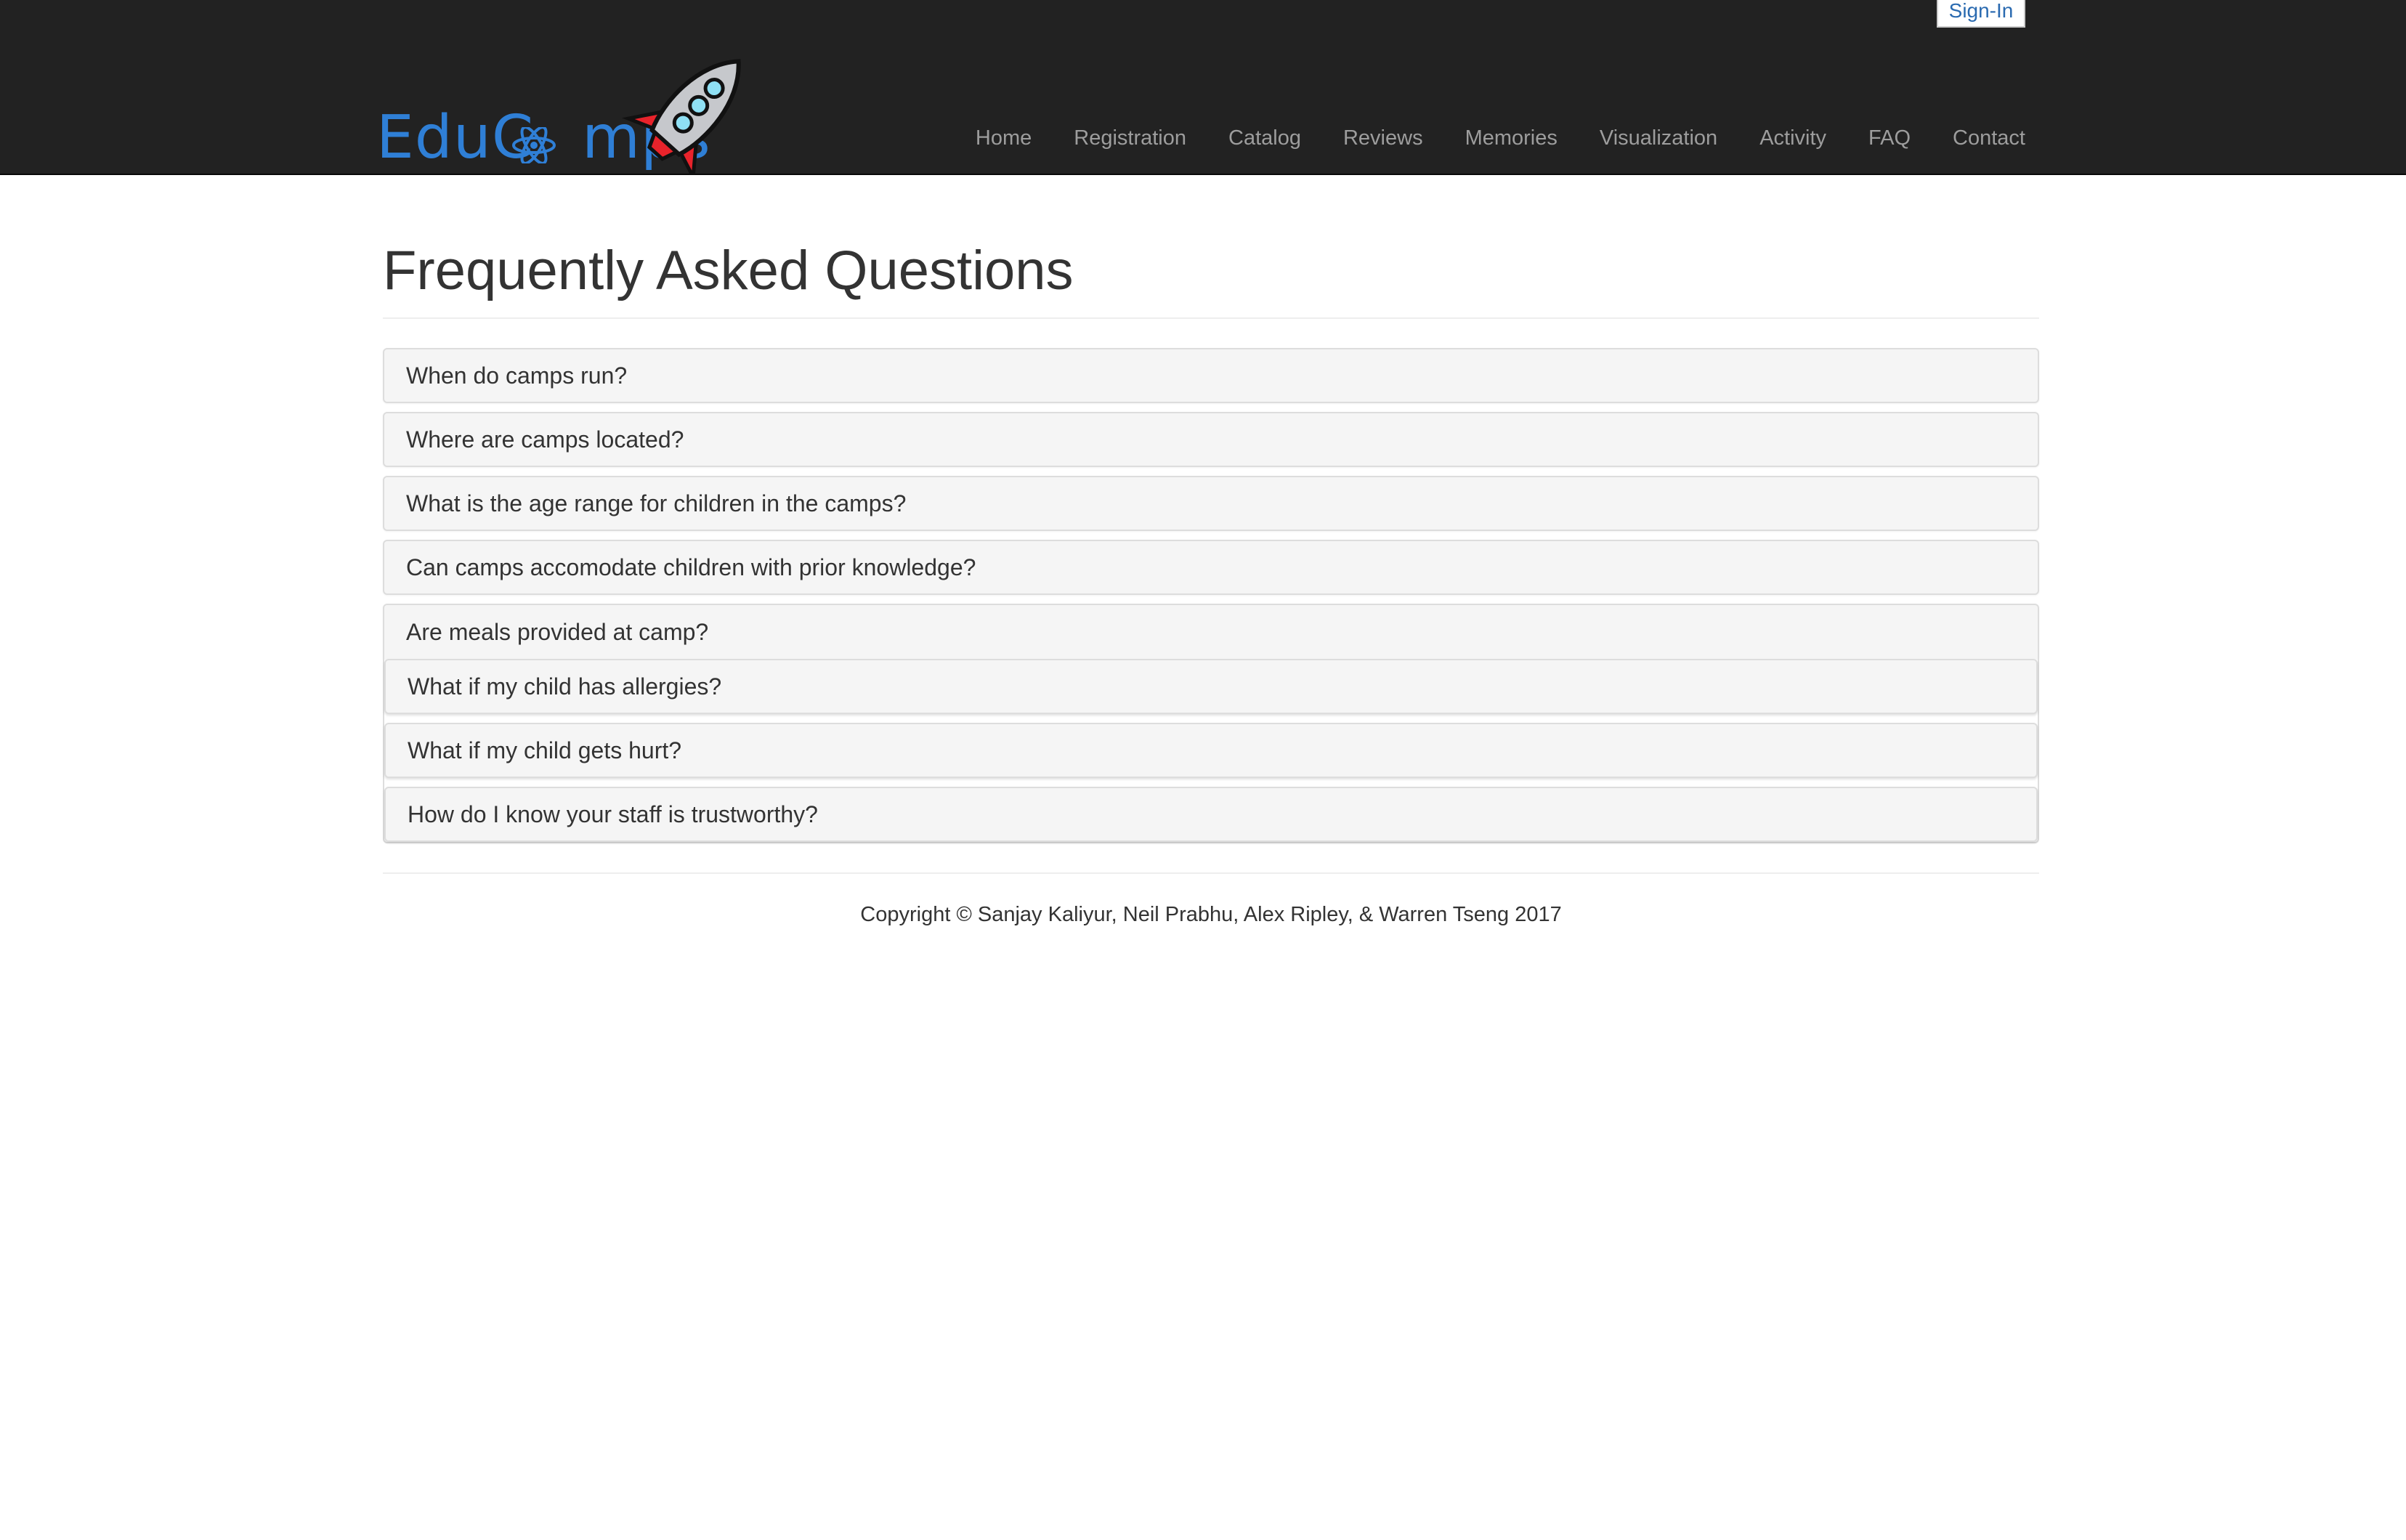  What do you see at coordinates (1383, 138) in the screenshot?
I see `nav-reviews: Reviews` at bounding box center [1383, 138].